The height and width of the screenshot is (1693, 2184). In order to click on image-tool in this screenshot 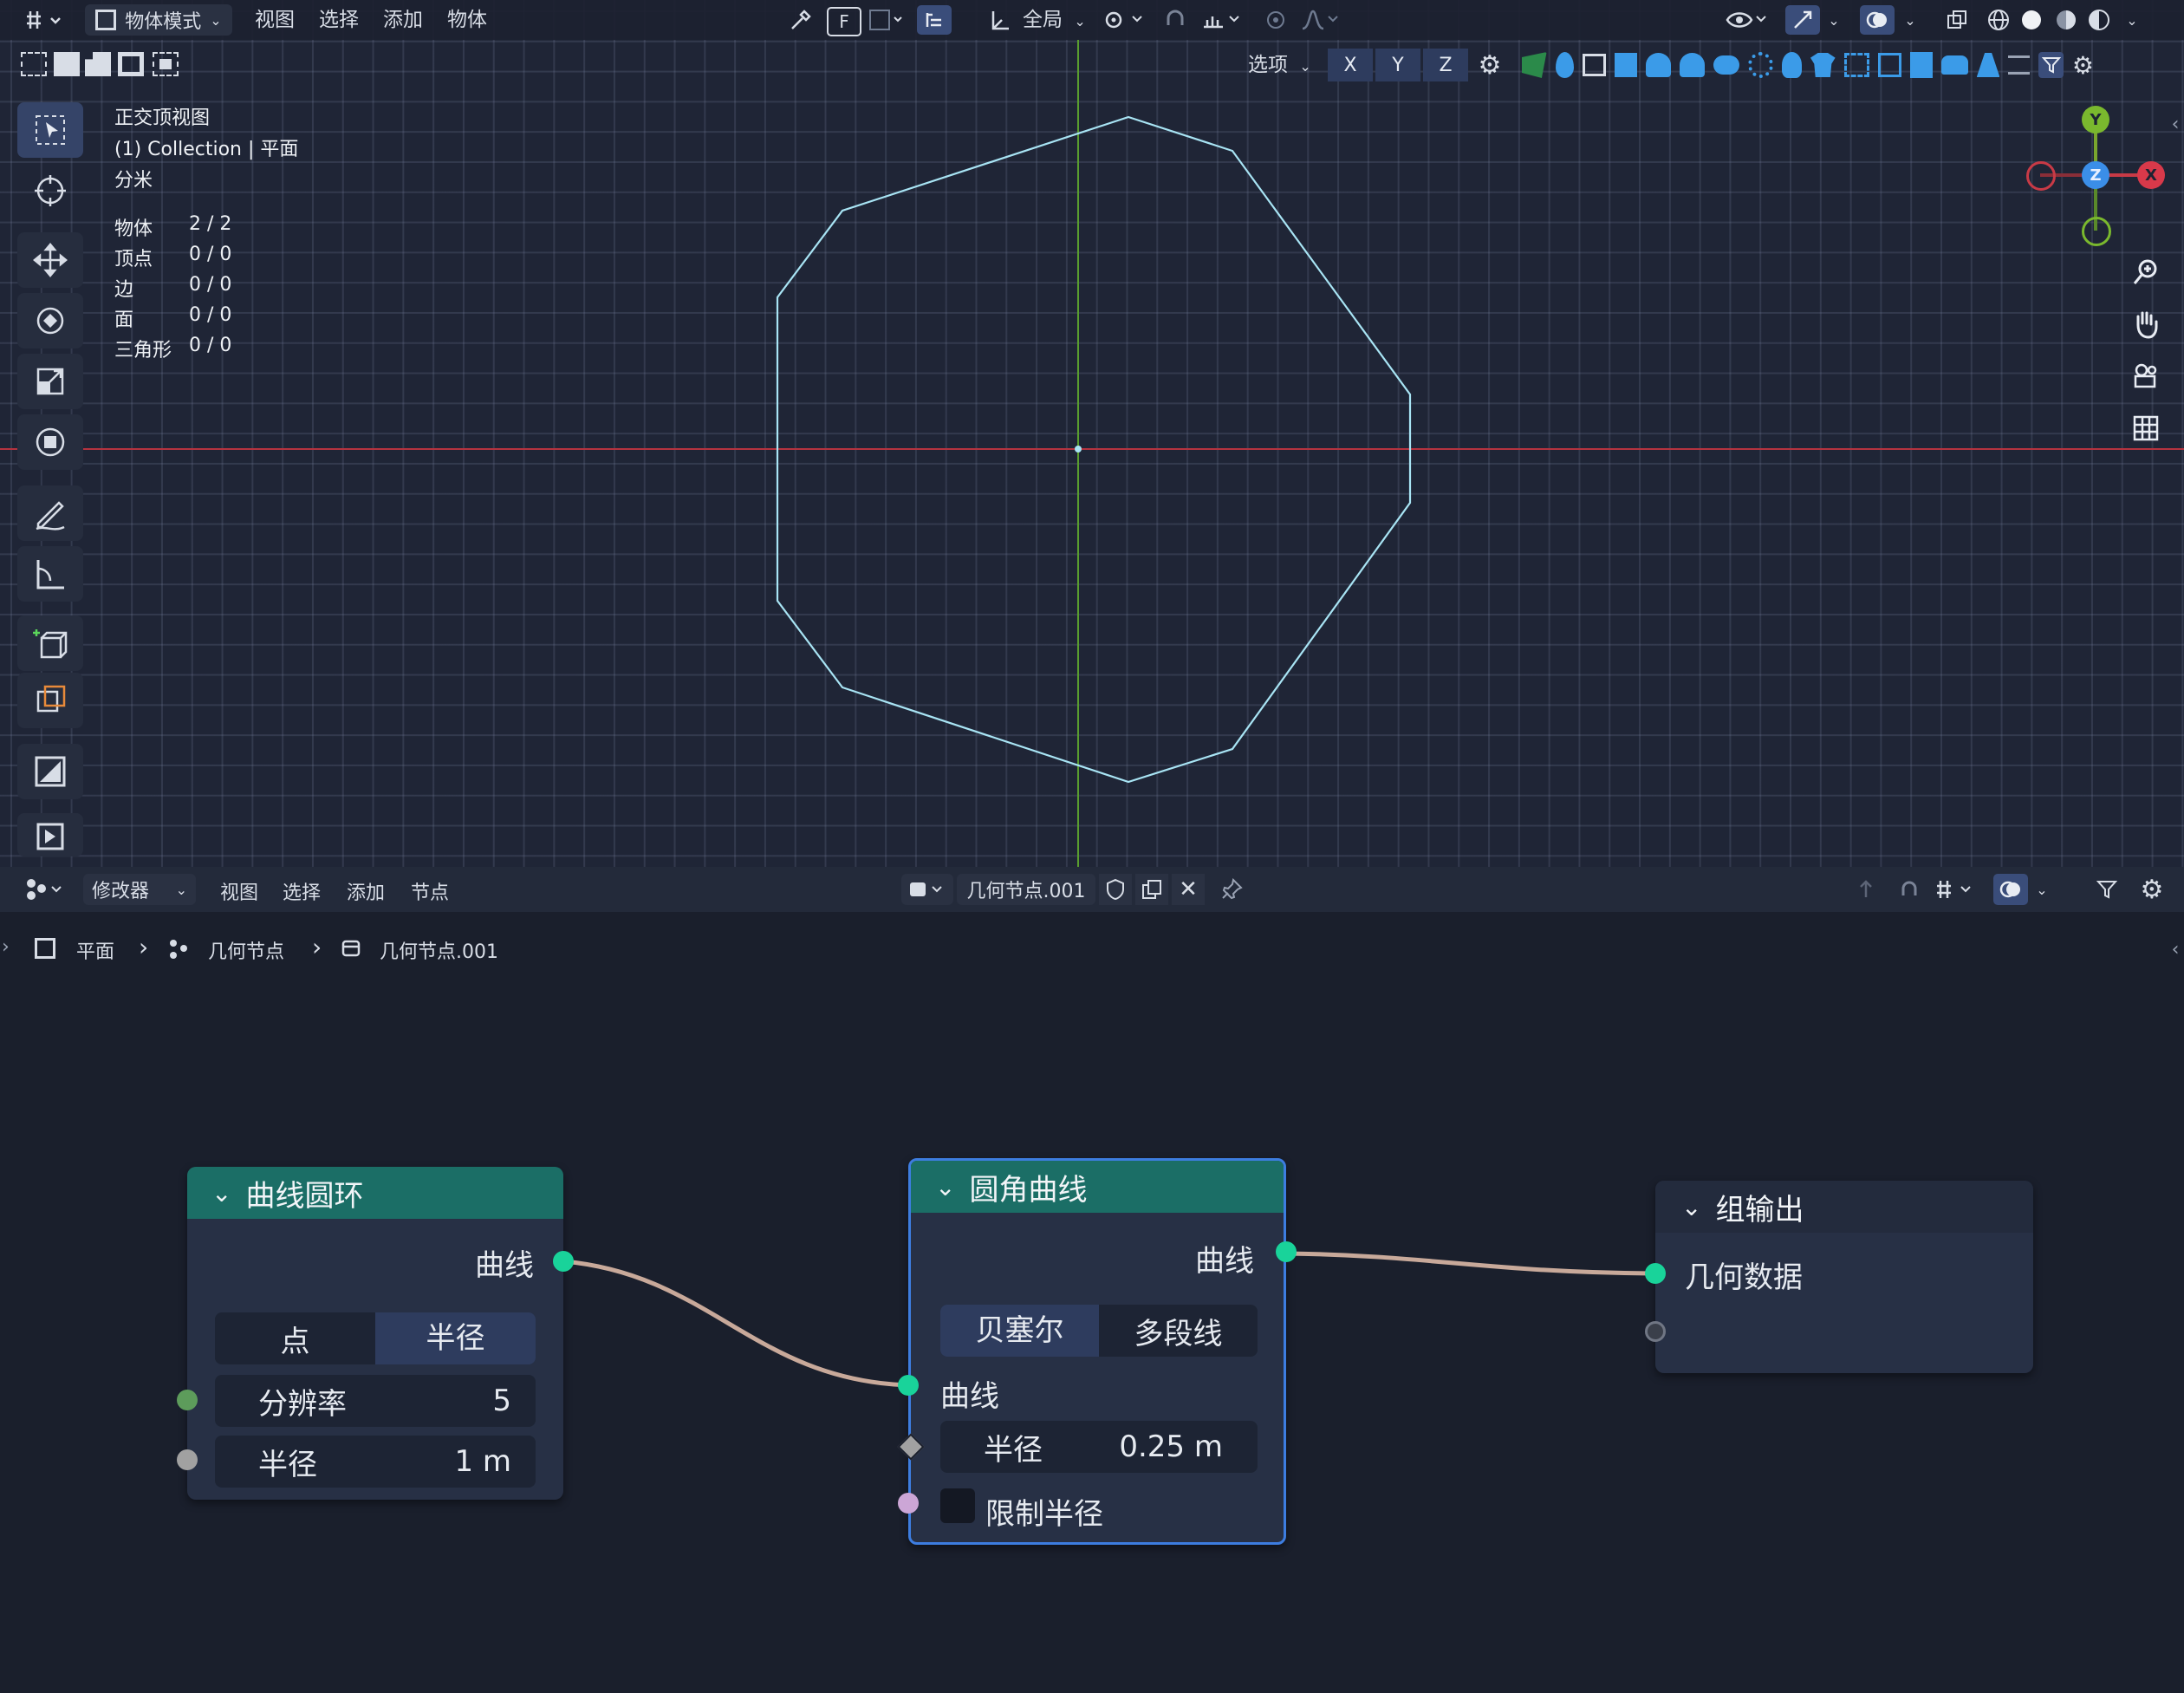, I will do `click(50, 771)`.